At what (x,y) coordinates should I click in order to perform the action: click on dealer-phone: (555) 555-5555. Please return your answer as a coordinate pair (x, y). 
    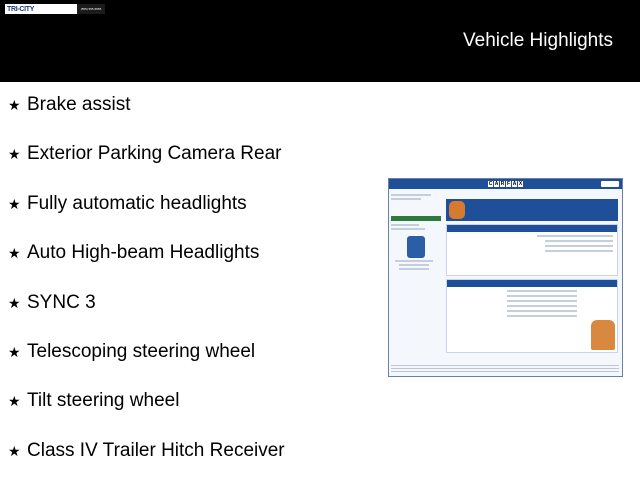
    Looking at the image, I should click on (91, 9).